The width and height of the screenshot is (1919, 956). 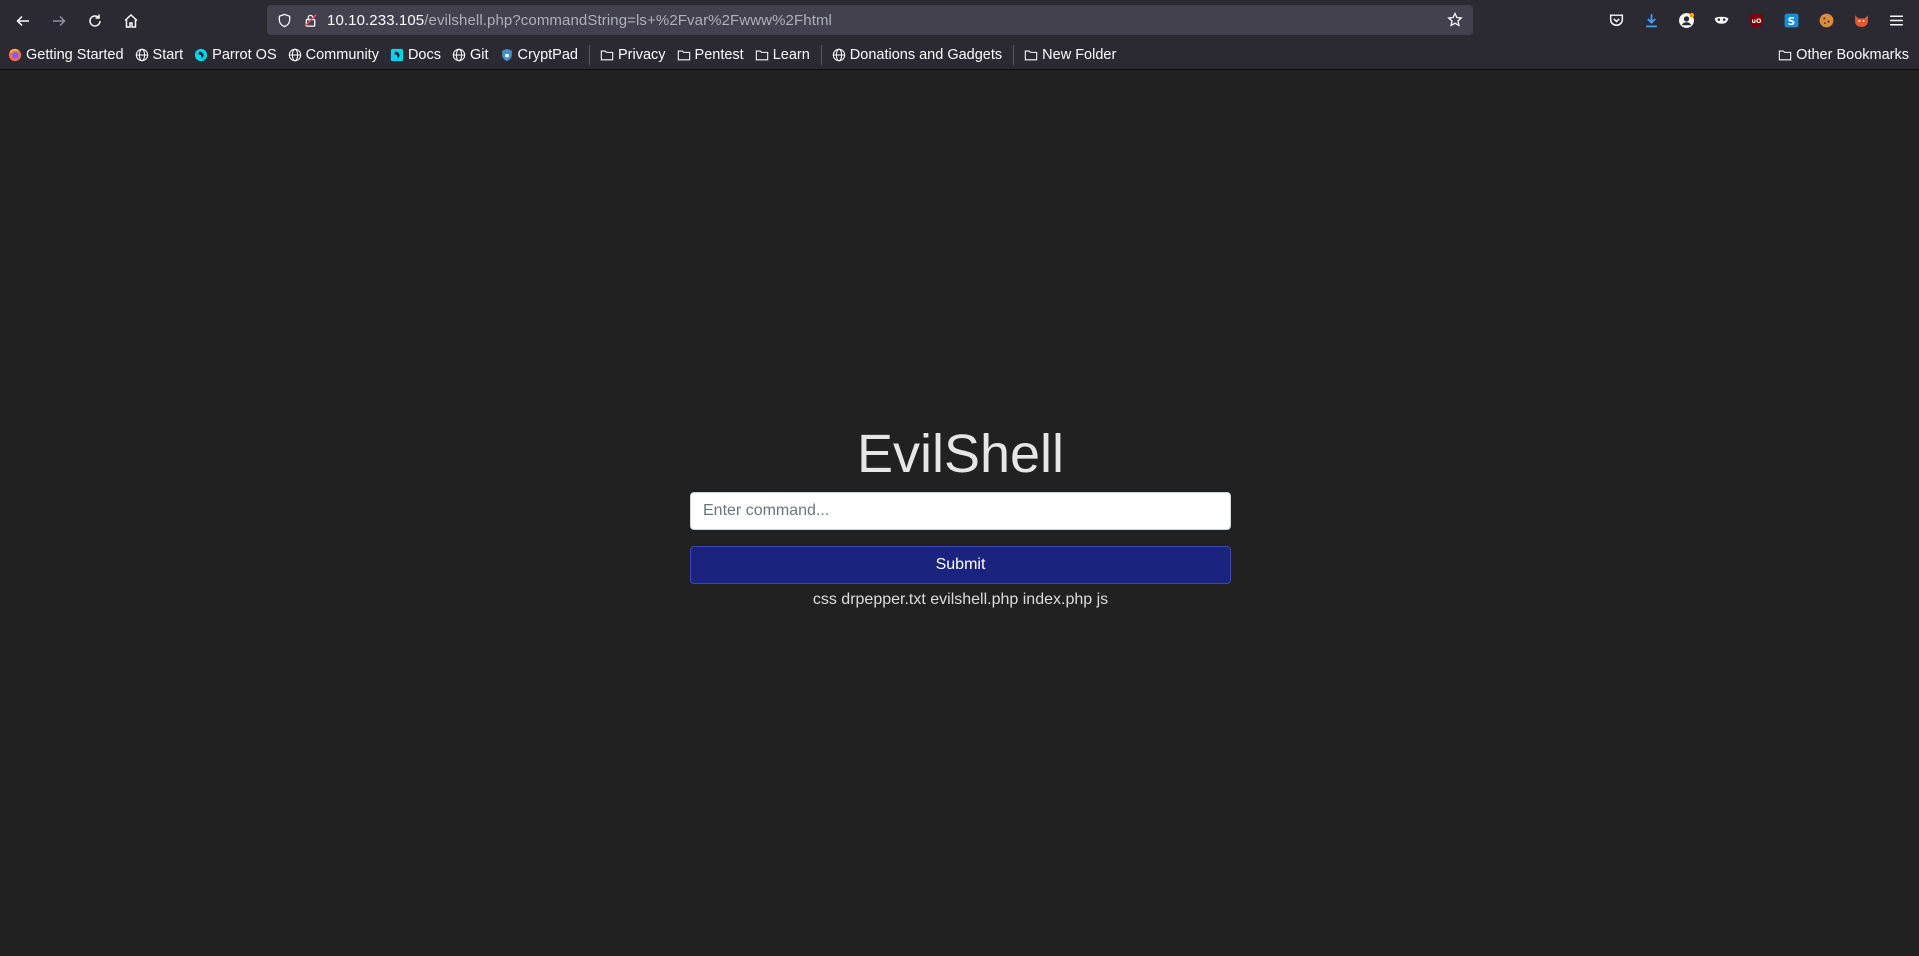 I want to click on foxyproxy-icon, so click(x=1861, y=20).